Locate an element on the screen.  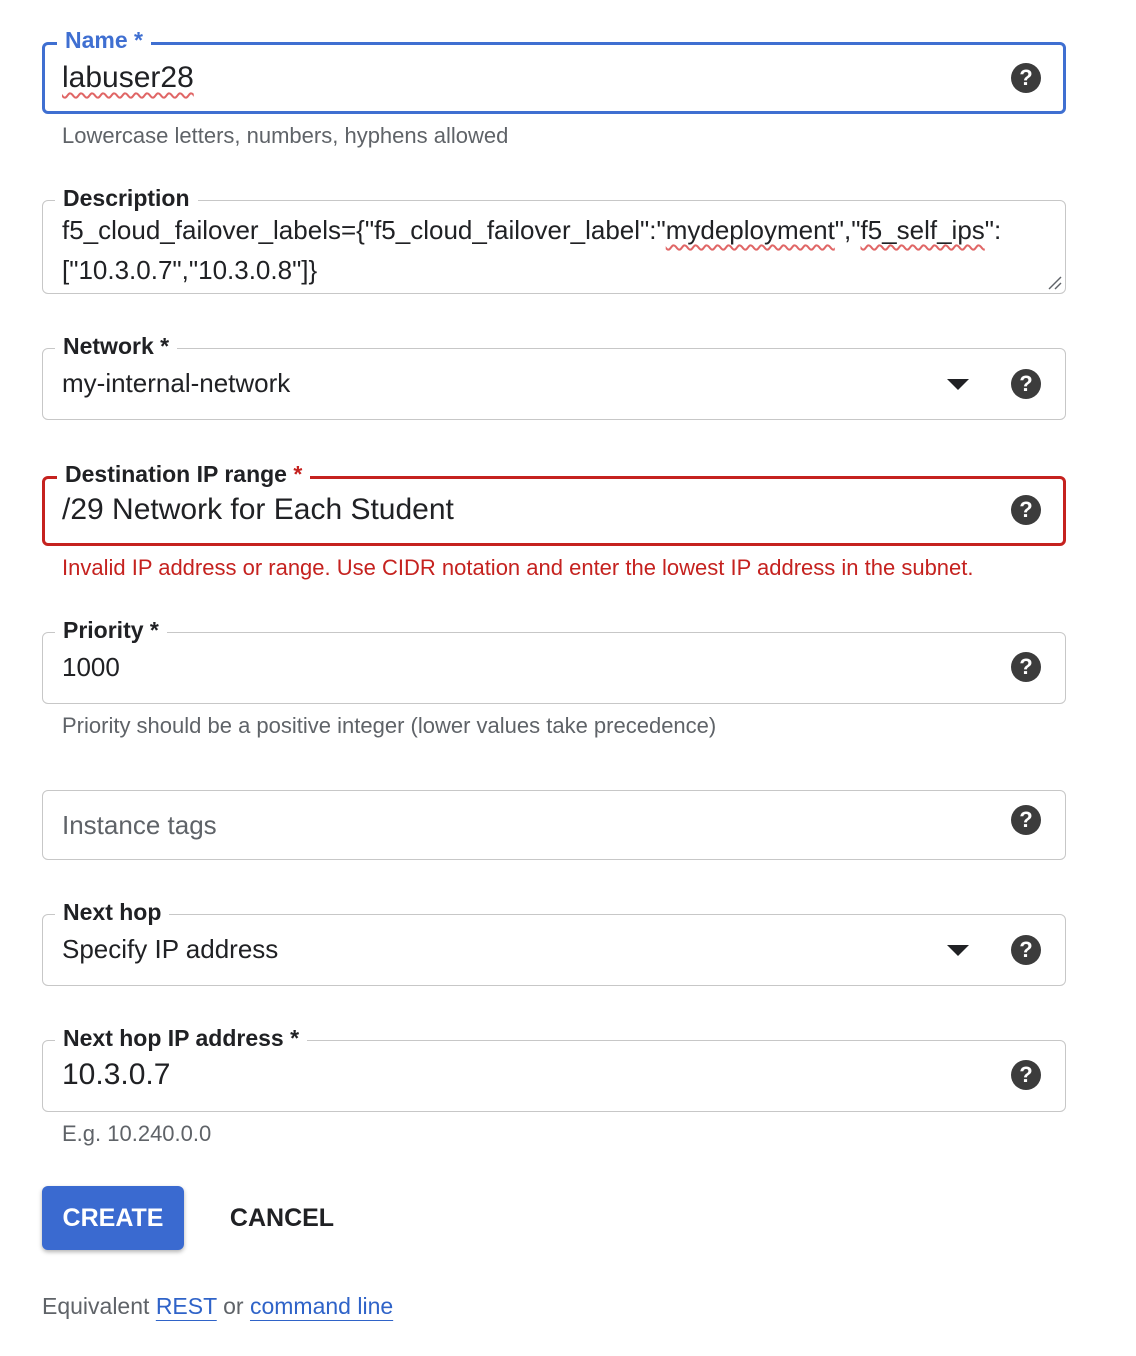
footer-prefix: Equivalent is located at coordinates (96, 1306).